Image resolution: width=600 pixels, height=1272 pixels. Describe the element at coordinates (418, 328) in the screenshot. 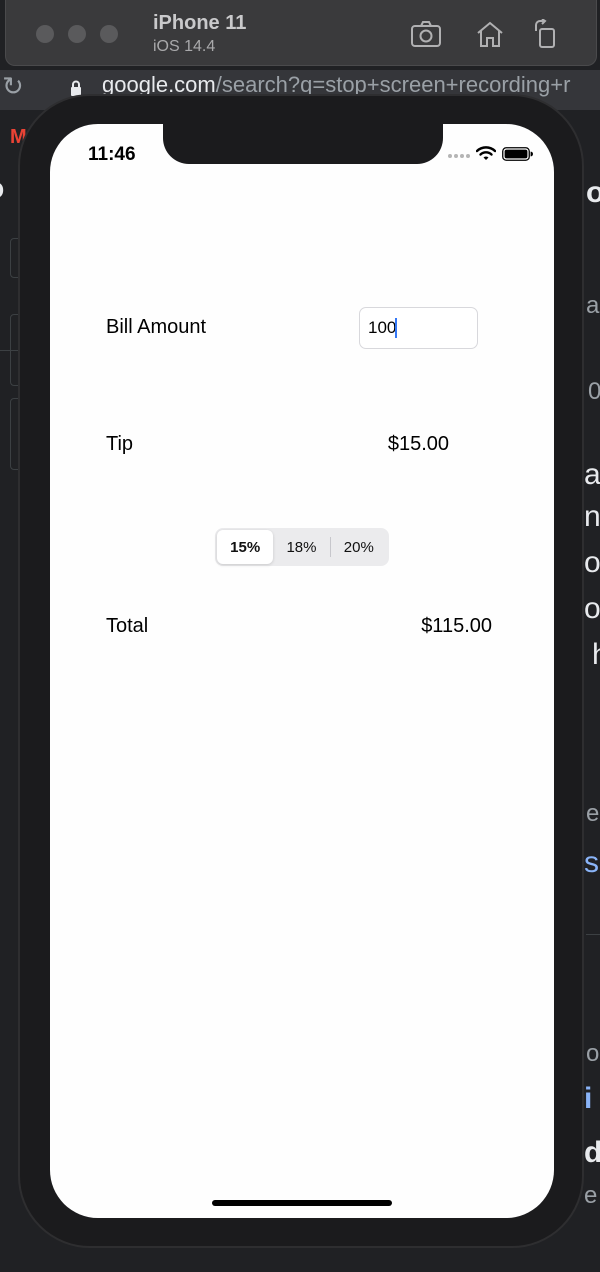

I see `bill-amount-input` at that location.